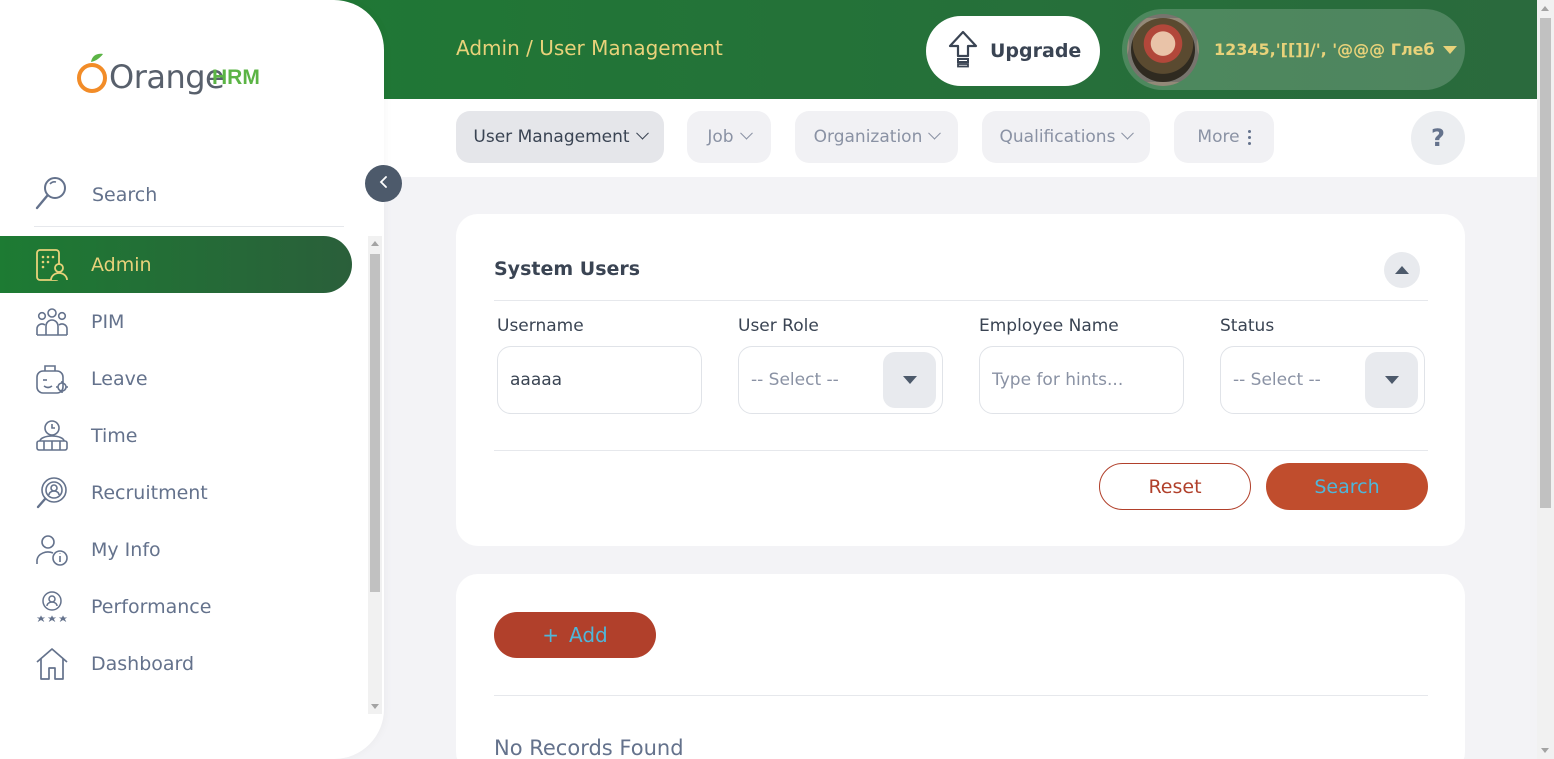 Image resolution: width=1554 pixels, height=759 pixels. What do you see at coordinates (189, 195) in the screenshot?
I see `sidebar-search: Search` at bounding box center [189, 195].